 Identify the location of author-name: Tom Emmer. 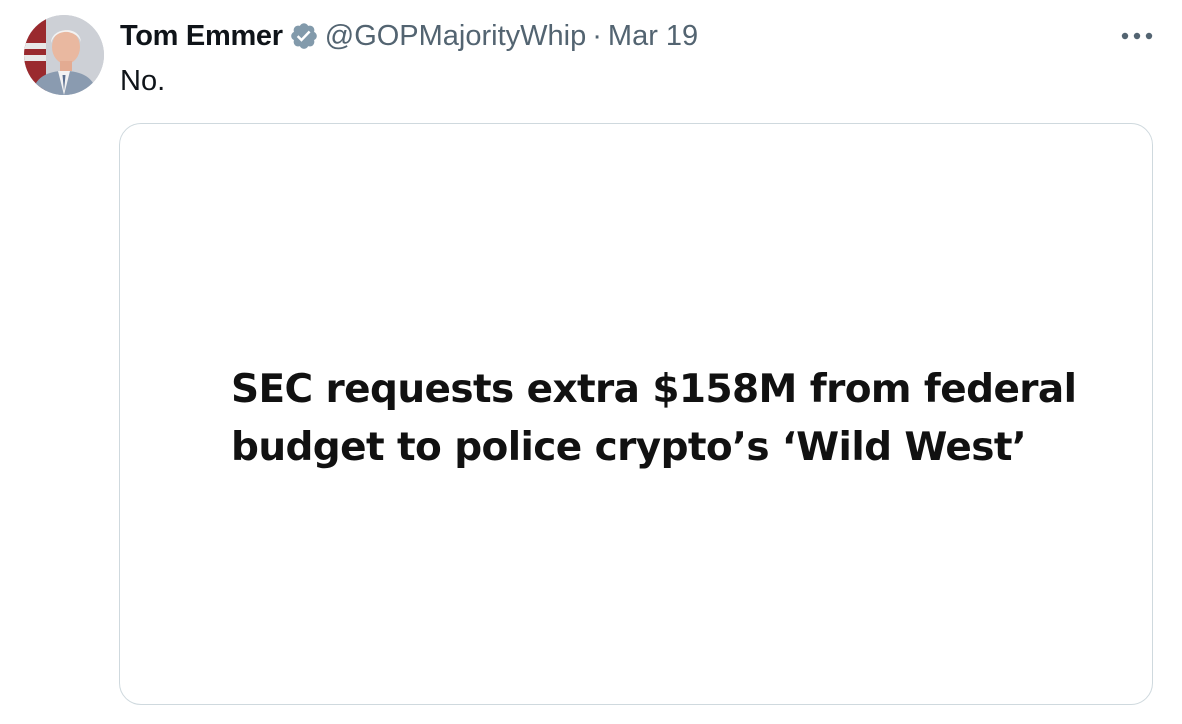
(201, 36).